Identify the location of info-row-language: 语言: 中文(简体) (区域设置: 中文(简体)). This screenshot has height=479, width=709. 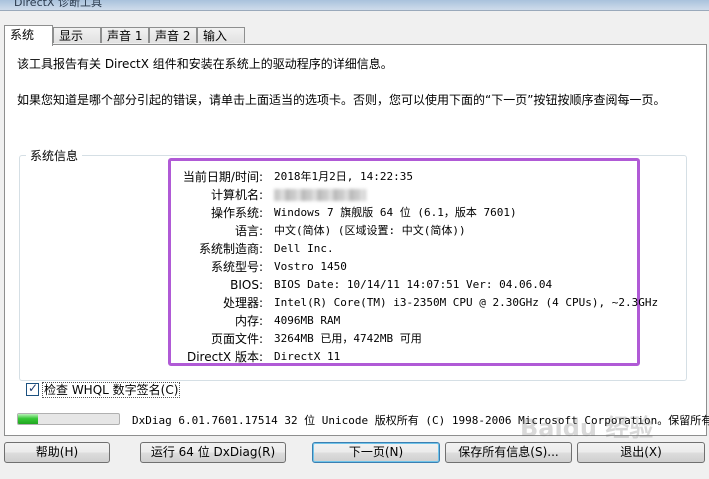
(350, 231).